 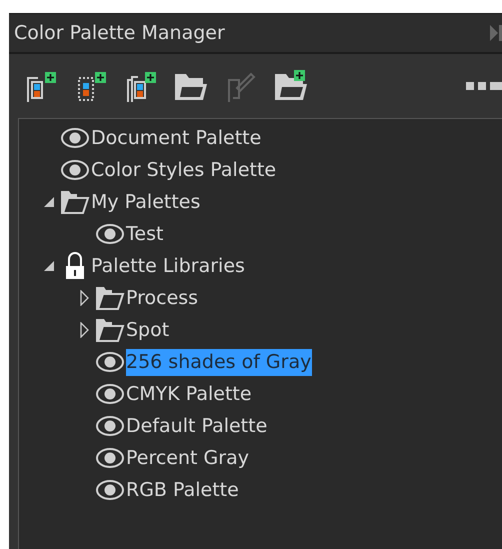 What do you see at coordinates (168, 266) in the screenshot?
I see `tree-item: Palette Libraries` at bounding box center [168, 266].